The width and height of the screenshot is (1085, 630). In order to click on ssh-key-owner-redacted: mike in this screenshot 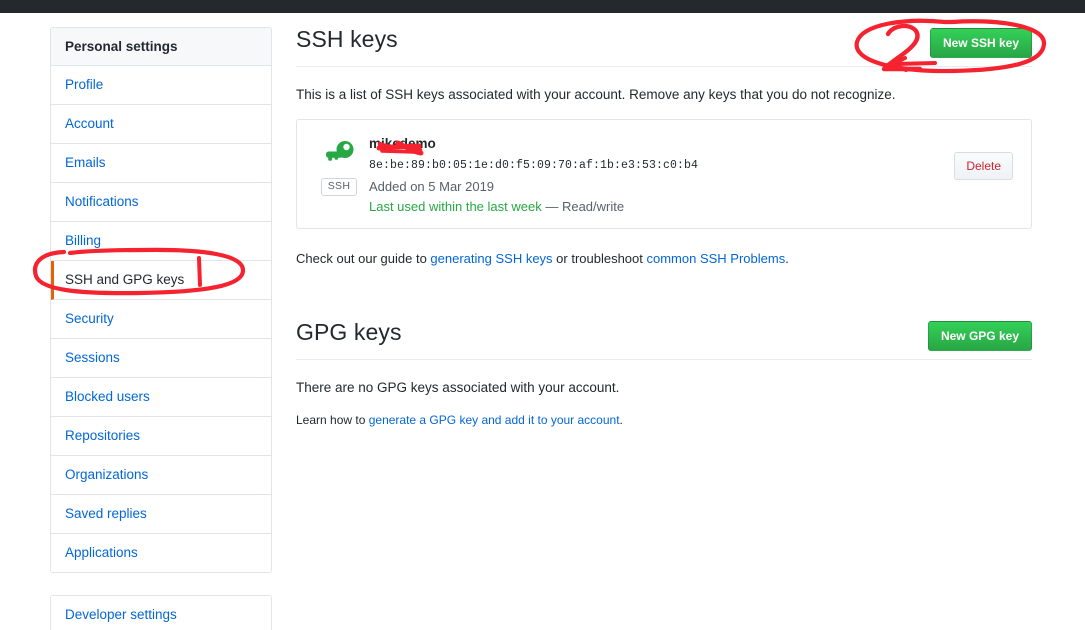, I will do `click(384, 143)`.